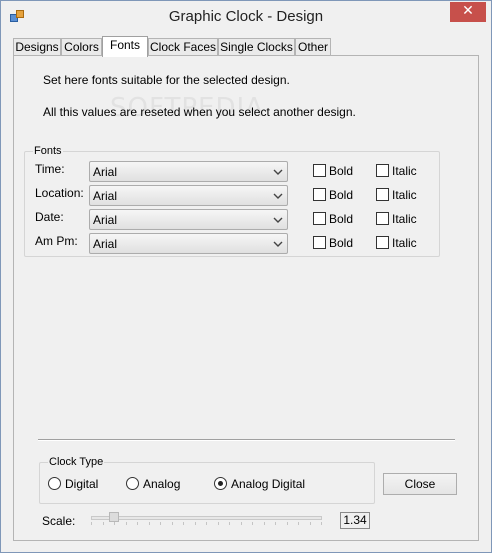  I want to click on ampm-italic-checkbox, so click(382, 242).